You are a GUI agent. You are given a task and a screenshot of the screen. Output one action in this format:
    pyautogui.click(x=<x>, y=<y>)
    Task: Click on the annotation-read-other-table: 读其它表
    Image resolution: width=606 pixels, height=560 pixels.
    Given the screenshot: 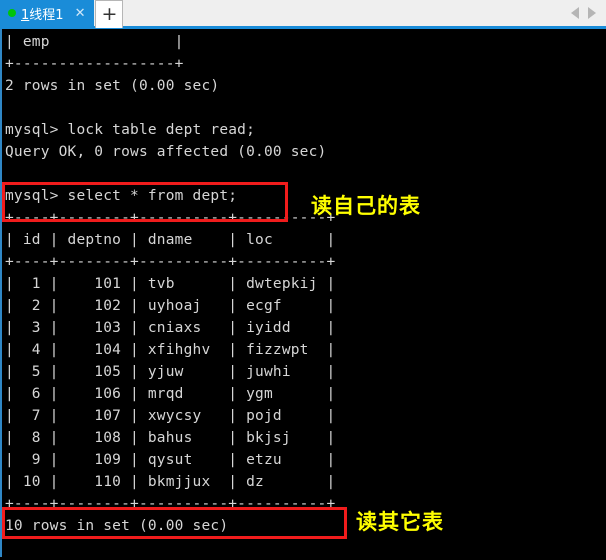 What is the action you would take?
    pyautogui.click(x=400, y=522)
    